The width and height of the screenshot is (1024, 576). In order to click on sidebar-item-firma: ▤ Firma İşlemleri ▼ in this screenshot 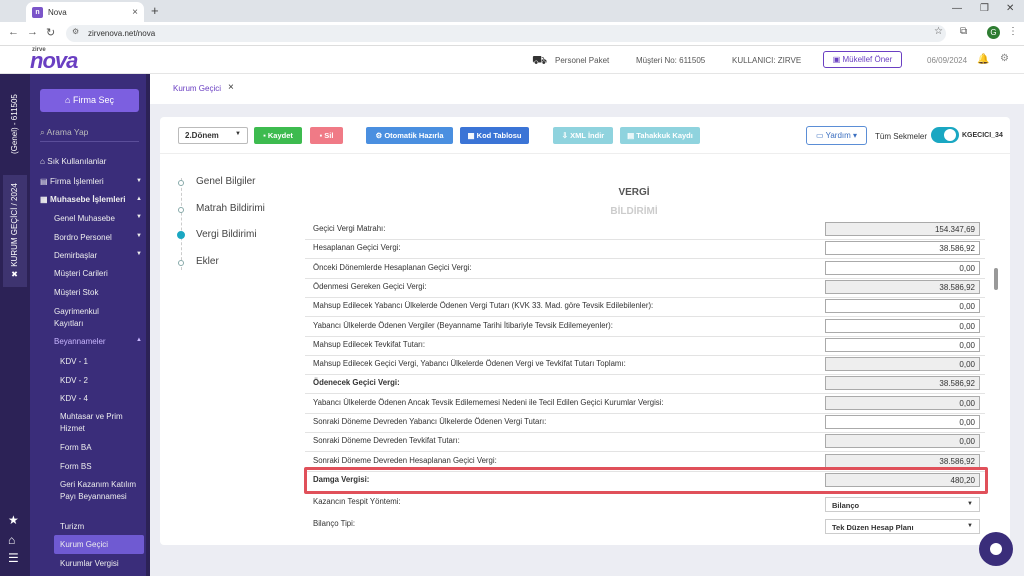, I will do `click(91, 181)`.